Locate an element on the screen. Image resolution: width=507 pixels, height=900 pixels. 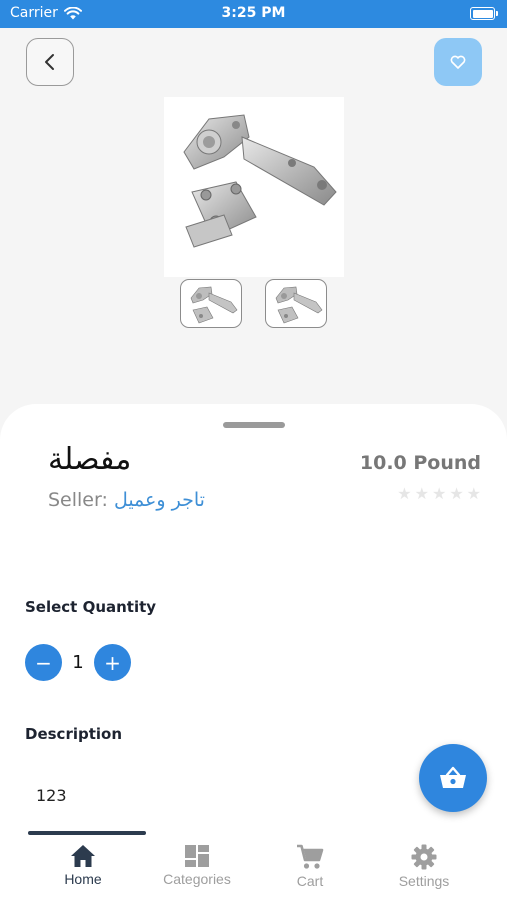
status-time: 3:25 PM is located at coordinates (253, 13).